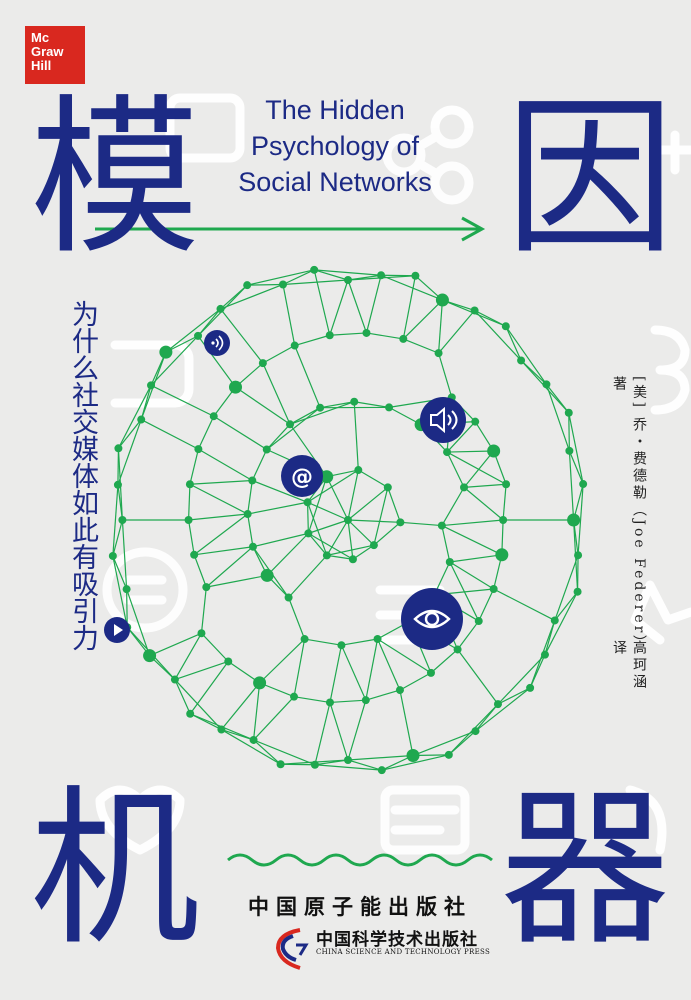 This screenshot has width=691, height=1000. What do you see at coordinates (397, 940) in the screenshot?
I see `press-chinese-name: 中国科学技术出版社` at bounding box center [397, 940].